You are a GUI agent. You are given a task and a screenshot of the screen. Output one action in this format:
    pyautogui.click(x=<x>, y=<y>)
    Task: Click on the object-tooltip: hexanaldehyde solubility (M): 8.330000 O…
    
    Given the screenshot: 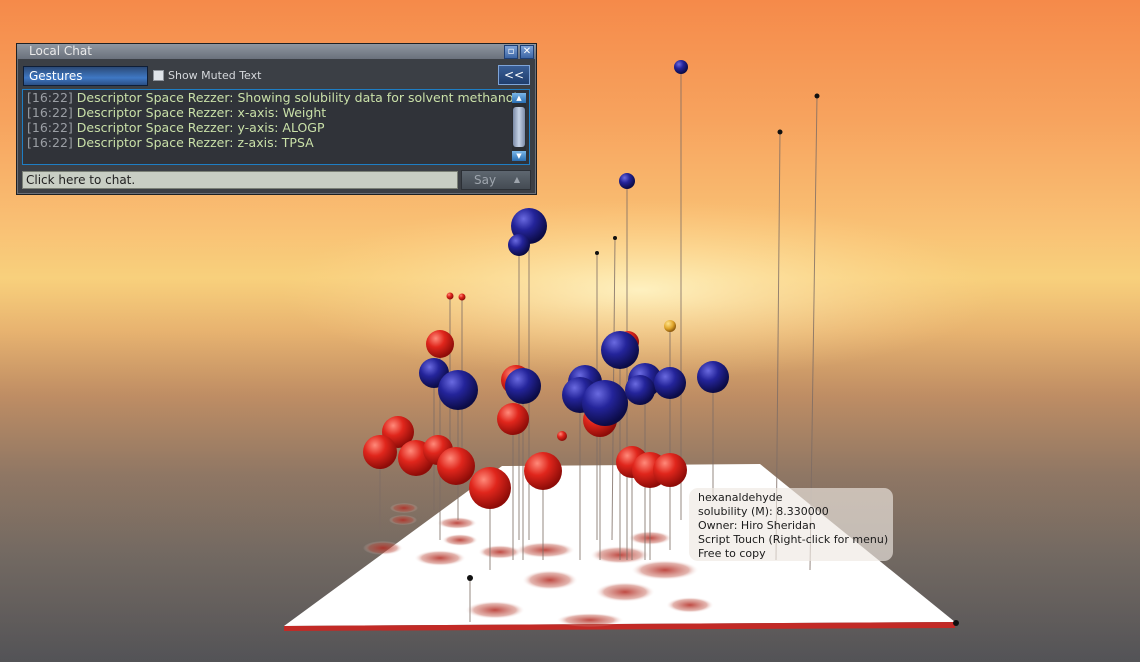 What is the action you would take?
    pyautogui.click(x=791, y=524)
    